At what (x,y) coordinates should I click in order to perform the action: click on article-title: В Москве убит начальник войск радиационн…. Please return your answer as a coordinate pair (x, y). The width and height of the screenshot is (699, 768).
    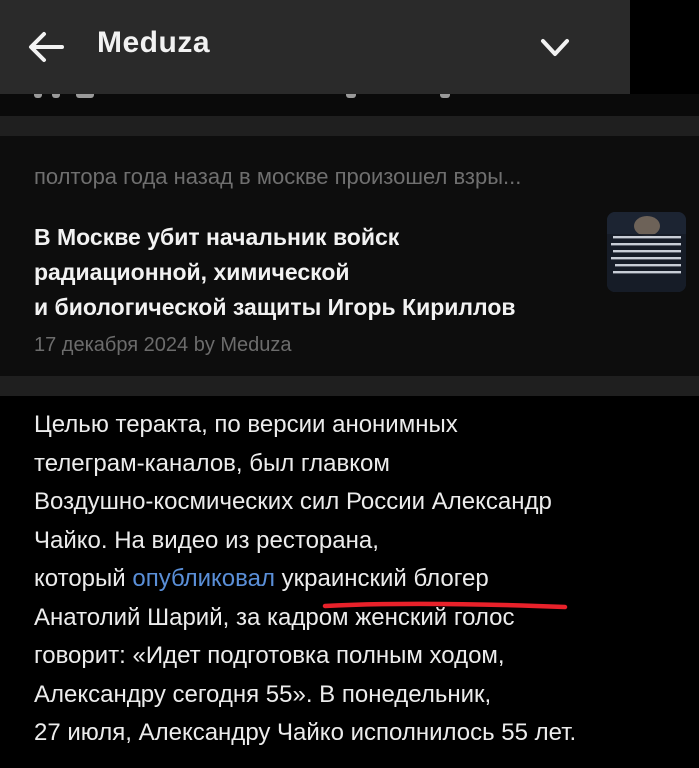
    Looking at the image, I should click on (304, 272).